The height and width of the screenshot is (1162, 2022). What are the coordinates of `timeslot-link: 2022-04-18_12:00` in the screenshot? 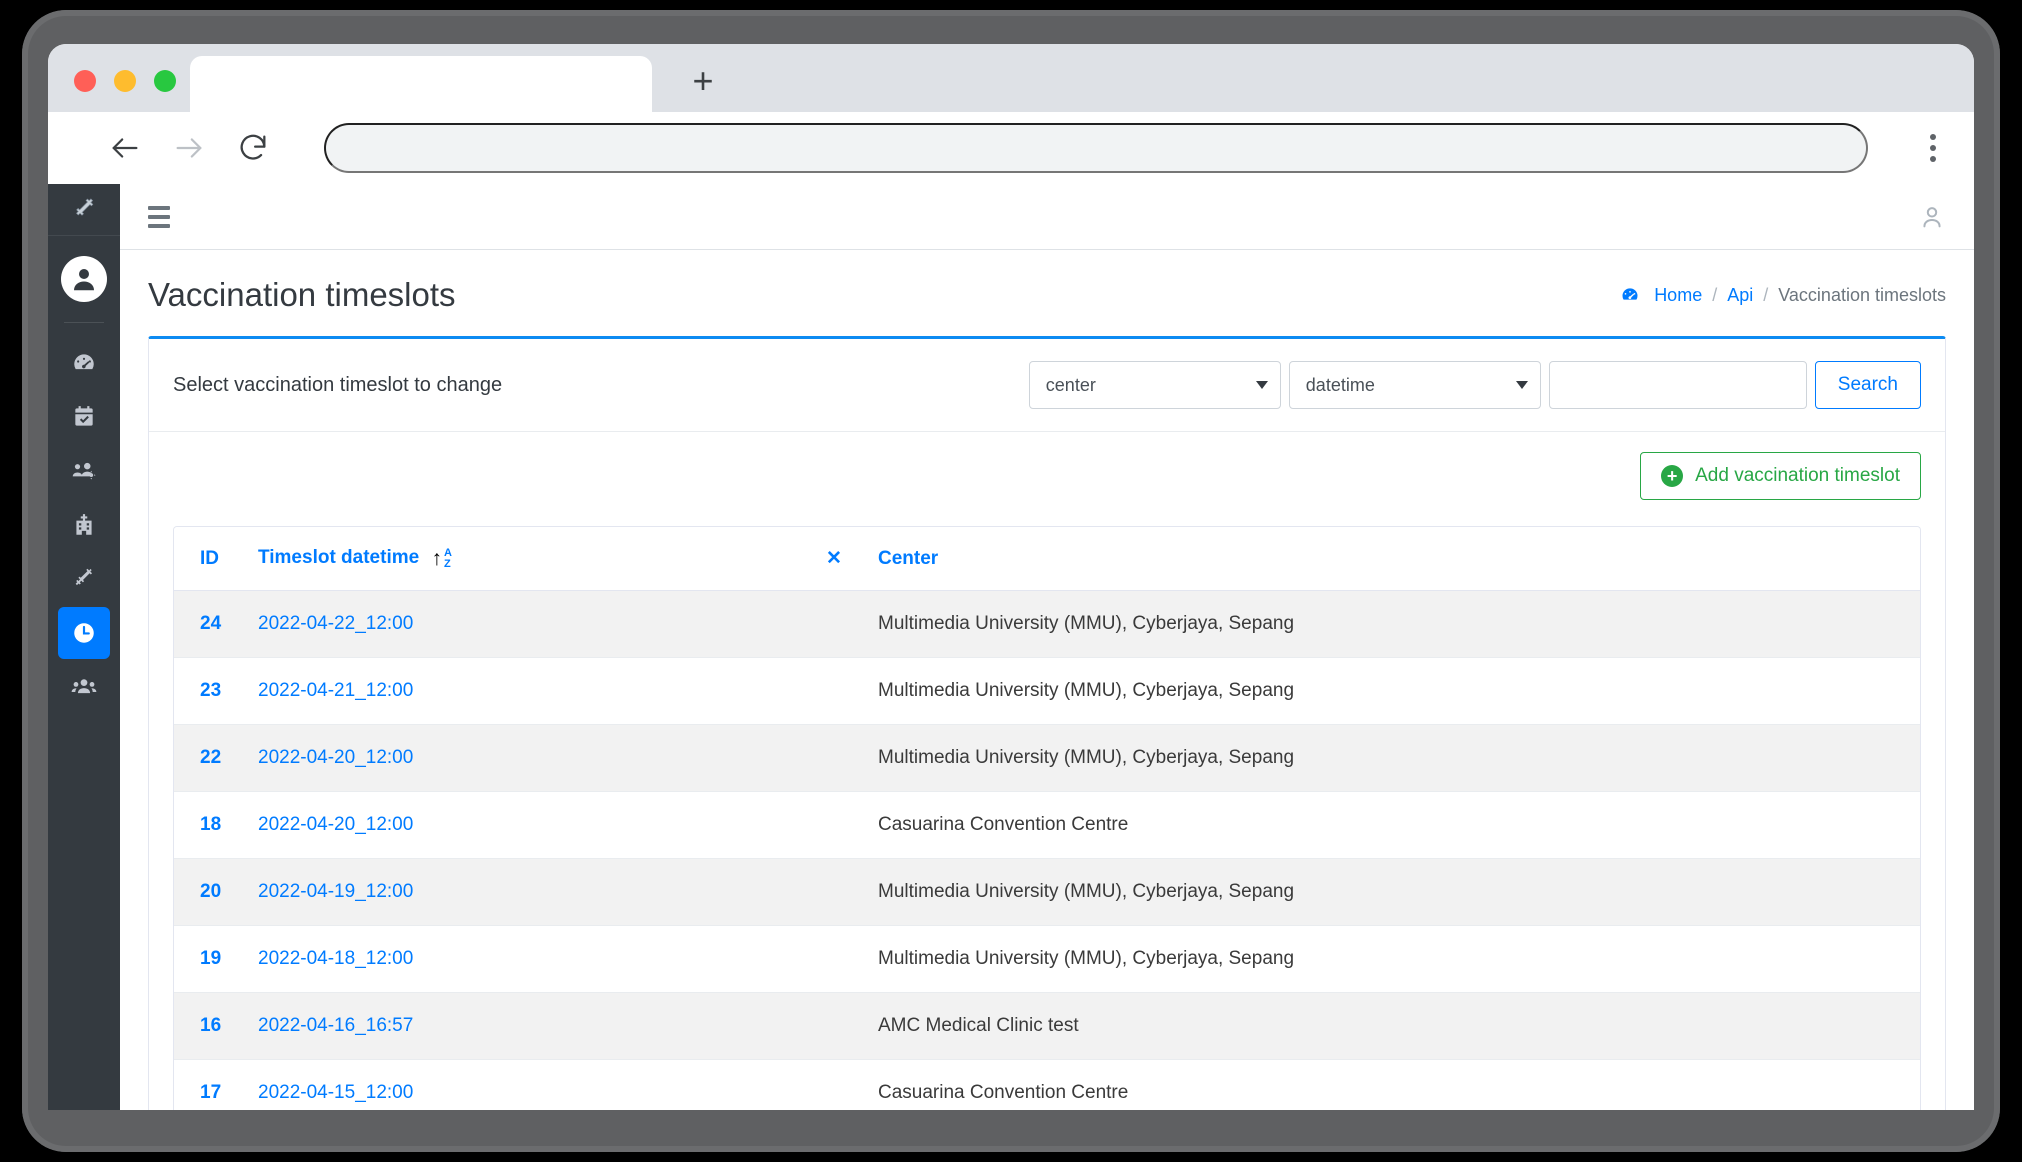 It's located at (335, 958).